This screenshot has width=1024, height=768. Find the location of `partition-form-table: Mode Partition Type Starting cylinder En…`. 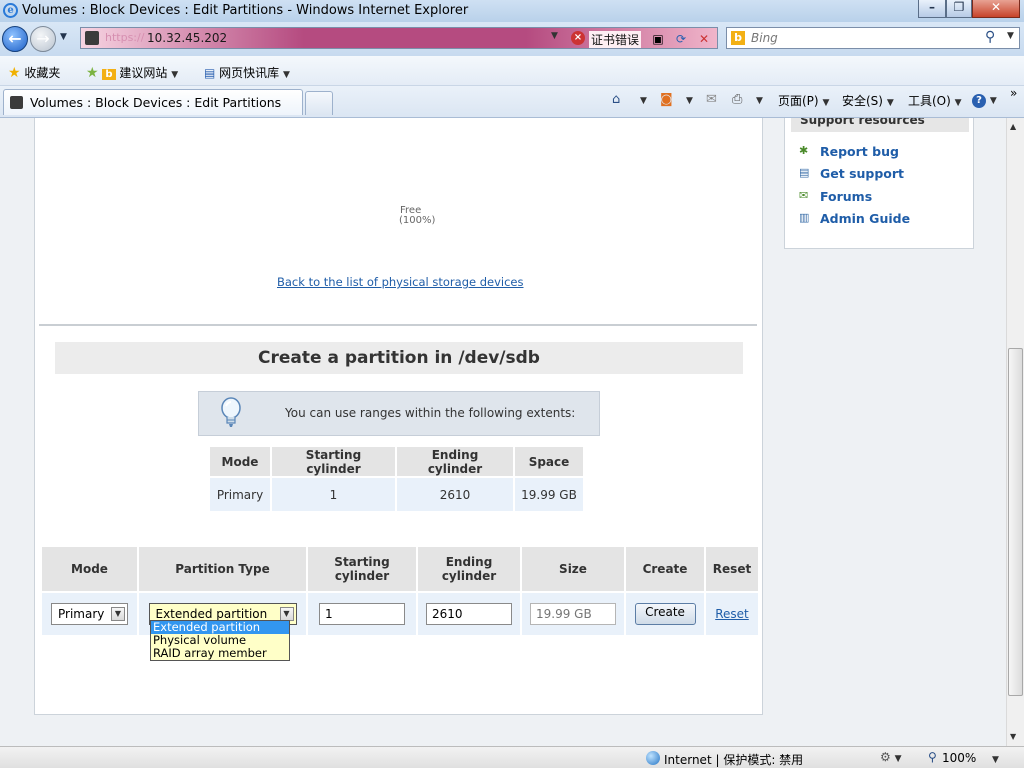

partition-form-table: Mode Partition Type Starting cylinder En… is located at coordinates (400, 591).